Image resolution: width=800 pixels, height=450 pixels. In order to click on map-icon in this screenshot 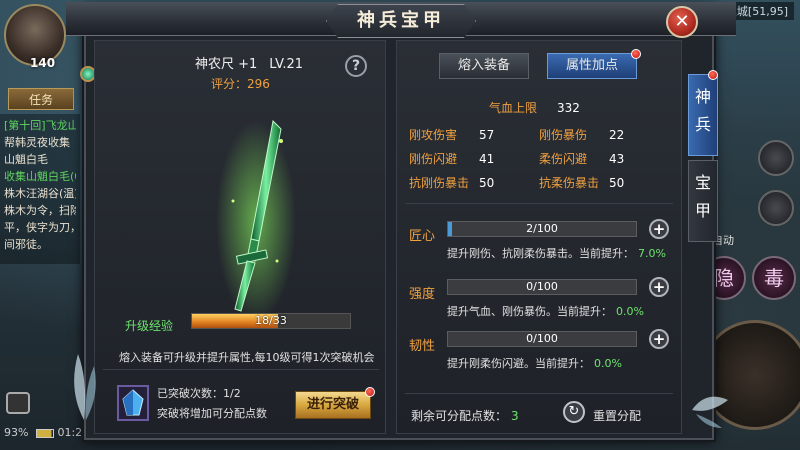, I will do `click(776, 158)`.